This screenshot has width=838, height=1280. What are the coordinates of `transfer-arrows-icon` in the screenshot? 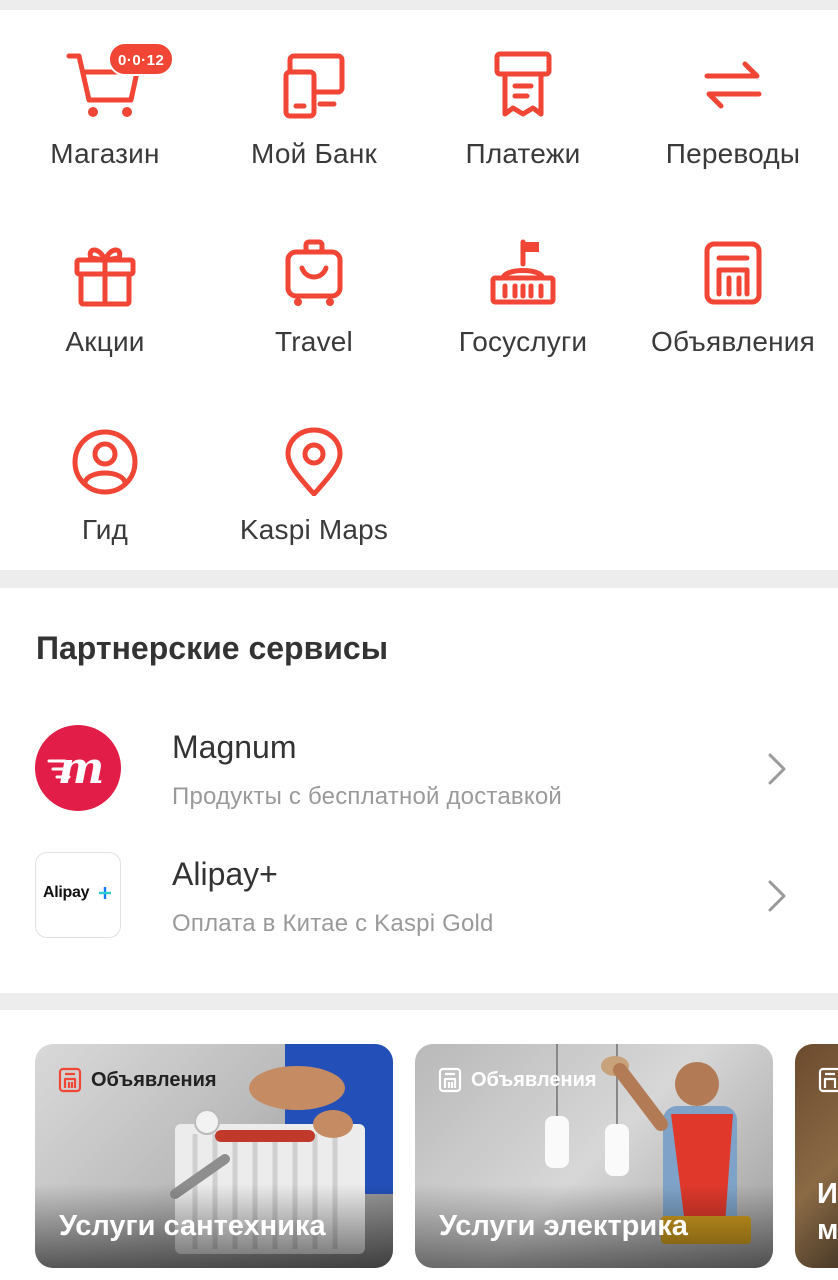 It's located at (733, 85).